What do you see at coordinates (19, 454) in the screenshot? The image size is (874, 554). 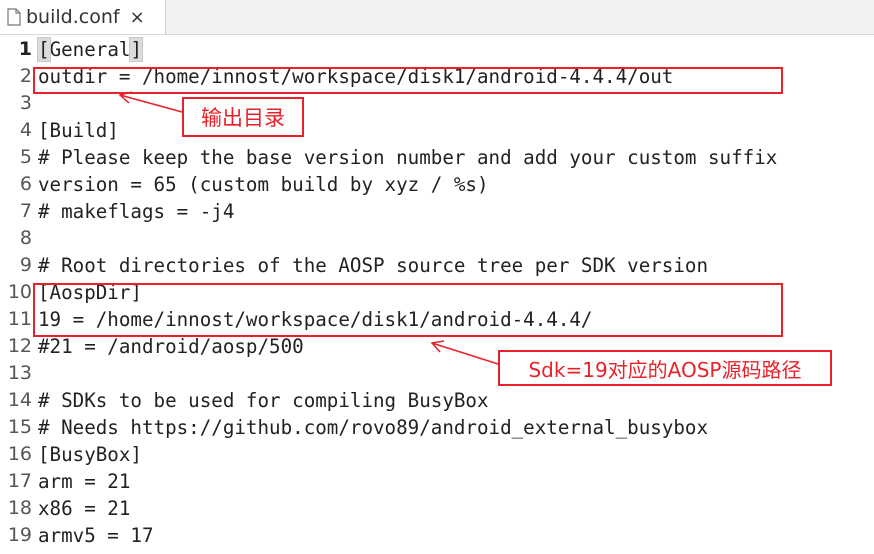 I see `line-number: 16` at bounding box center [19, 454].